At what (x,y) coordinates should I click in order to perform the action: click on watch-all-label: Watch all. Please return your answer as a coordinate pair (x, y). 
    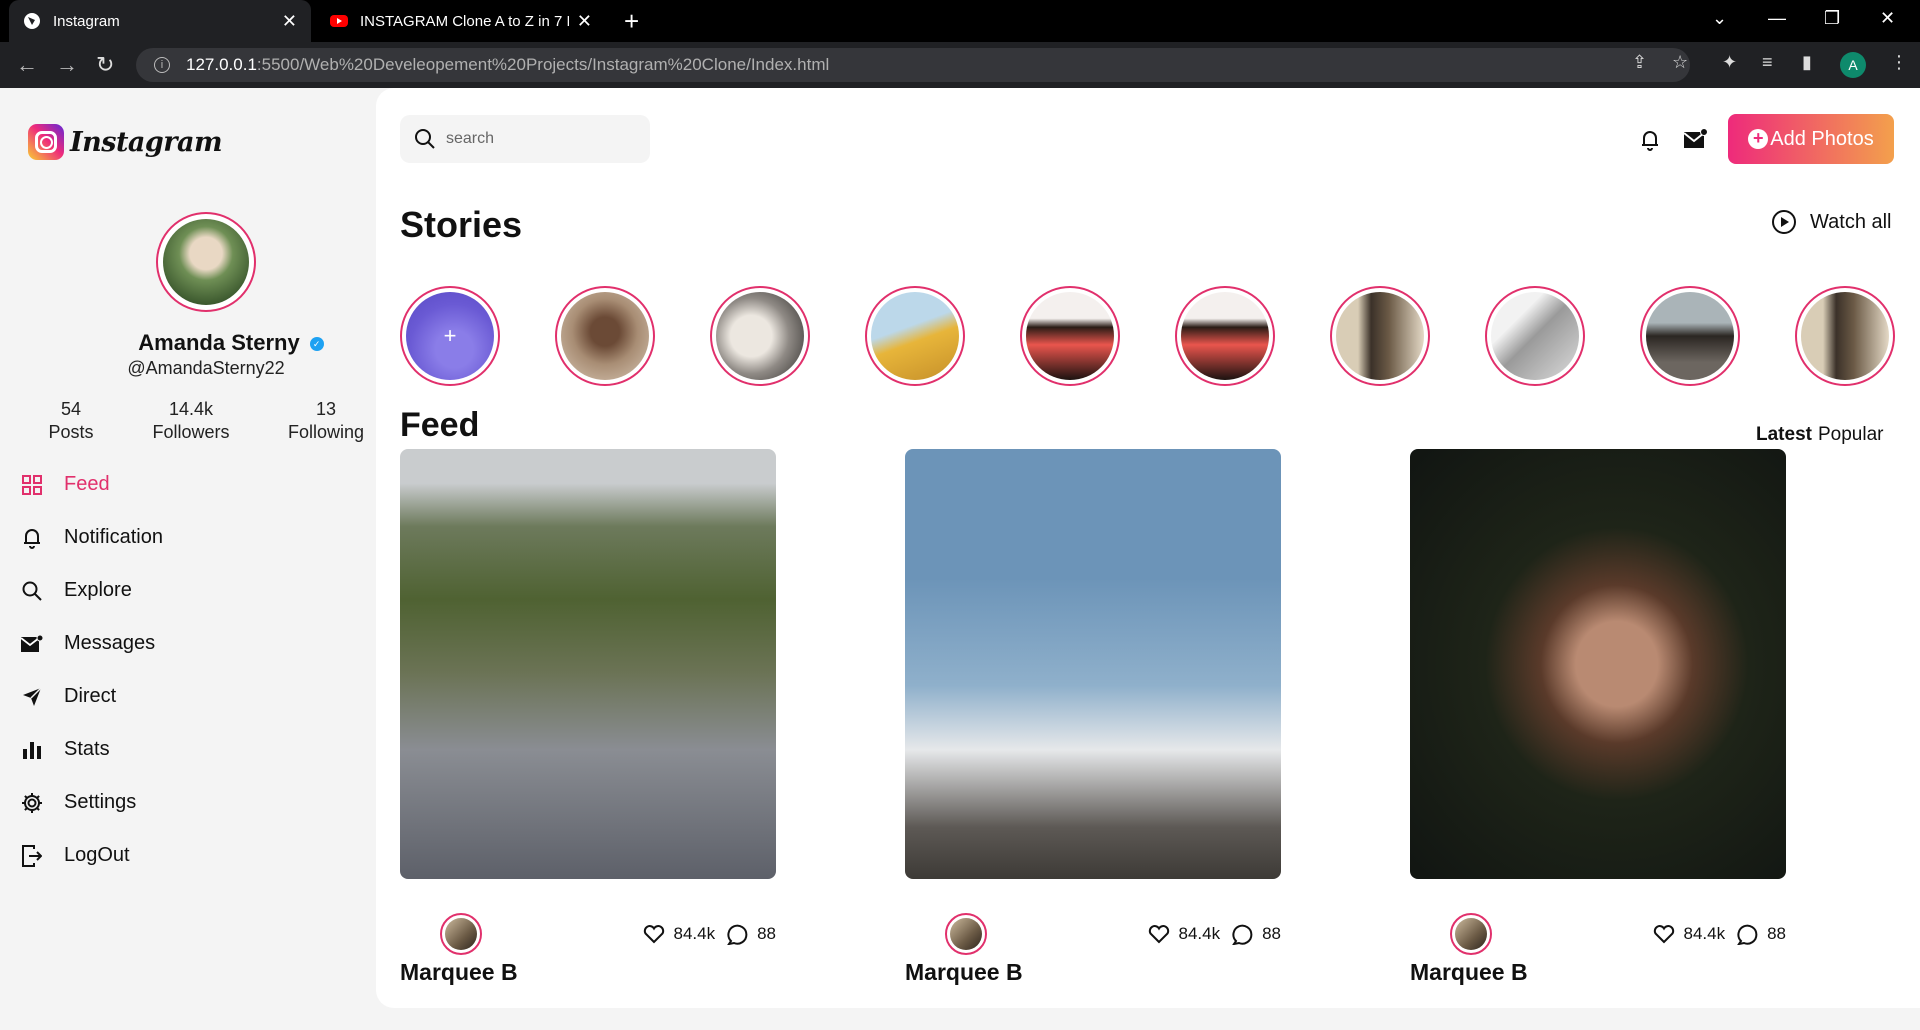
    Looking at the image, I should click on (1851, 221).